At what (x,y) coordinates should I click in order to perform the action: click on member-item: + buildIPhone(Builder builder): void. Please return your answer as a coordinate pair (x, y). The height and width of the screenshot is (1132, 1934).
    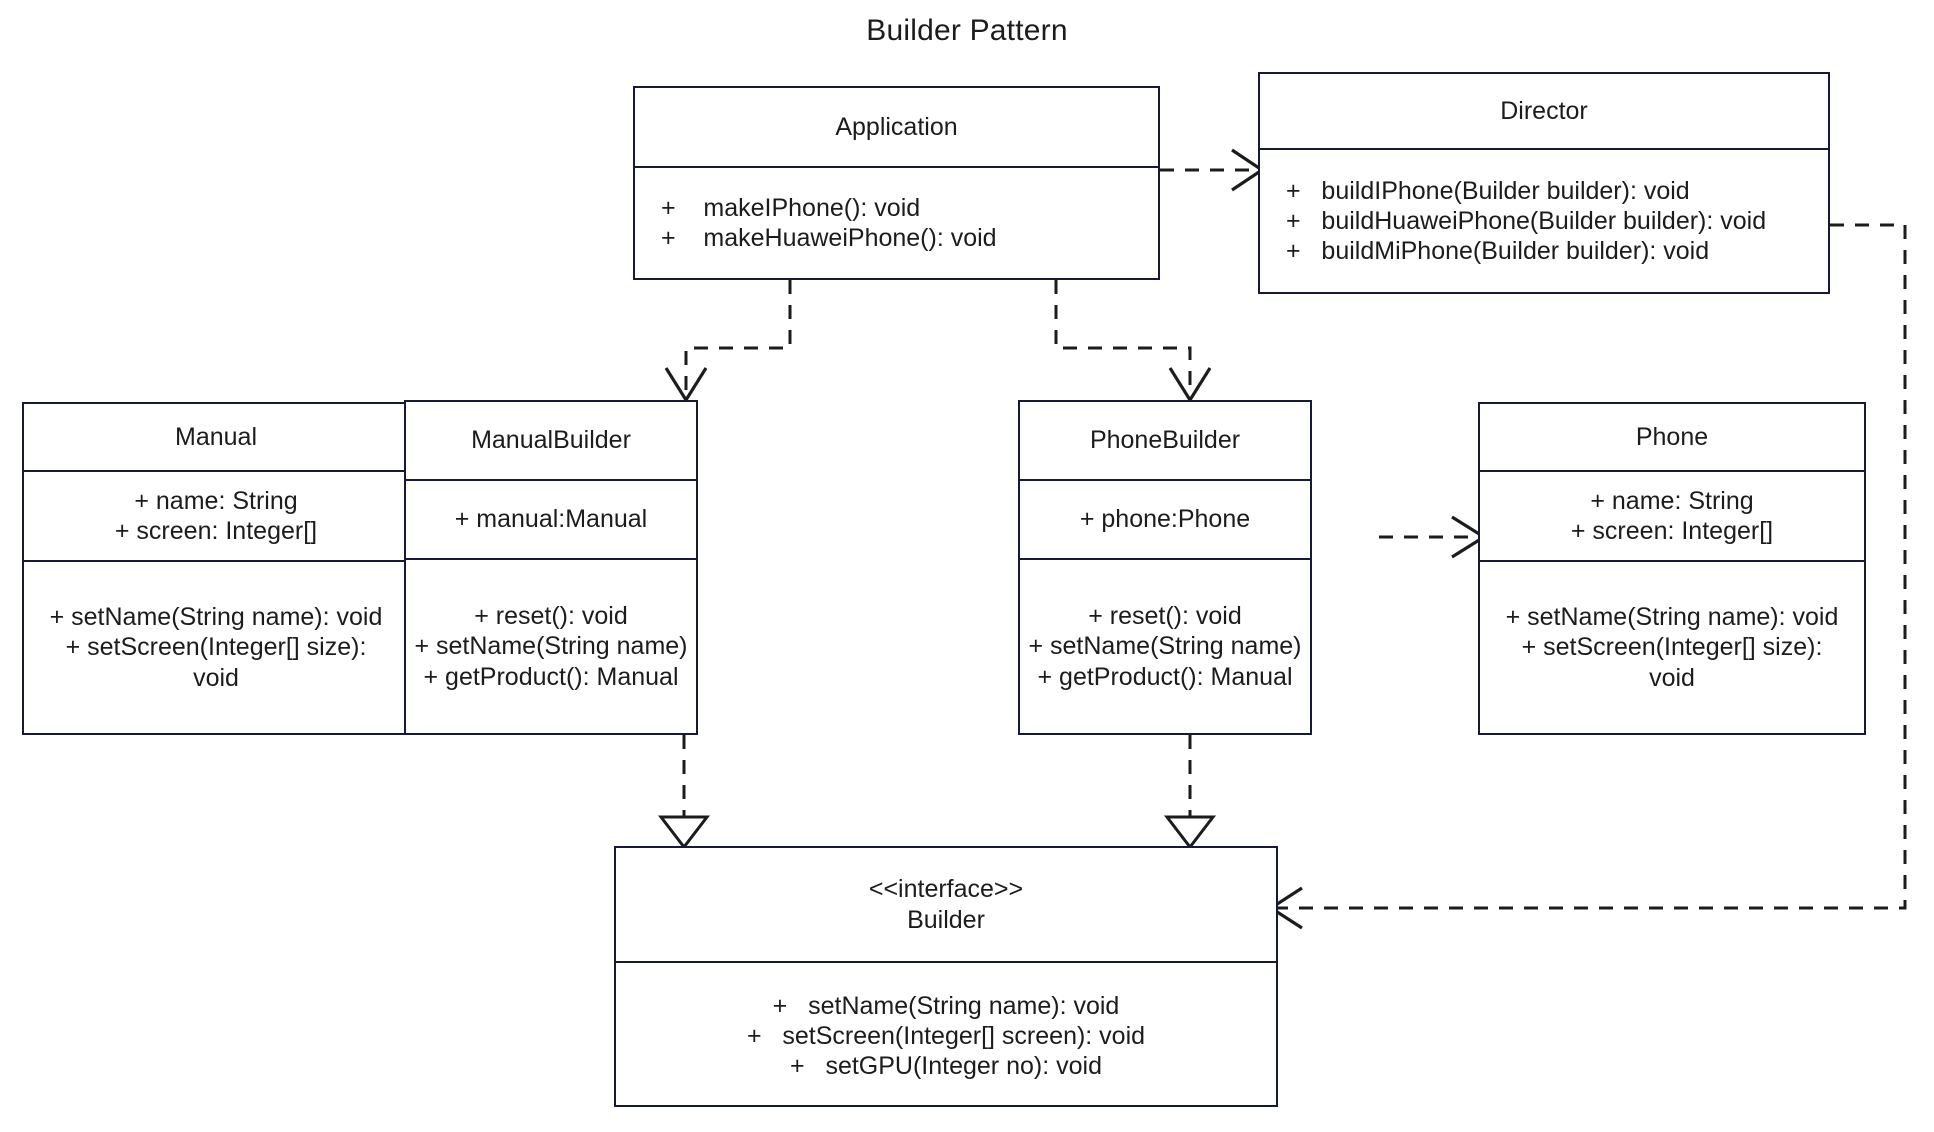
    Looking at the image, I should click on (1488, 190).